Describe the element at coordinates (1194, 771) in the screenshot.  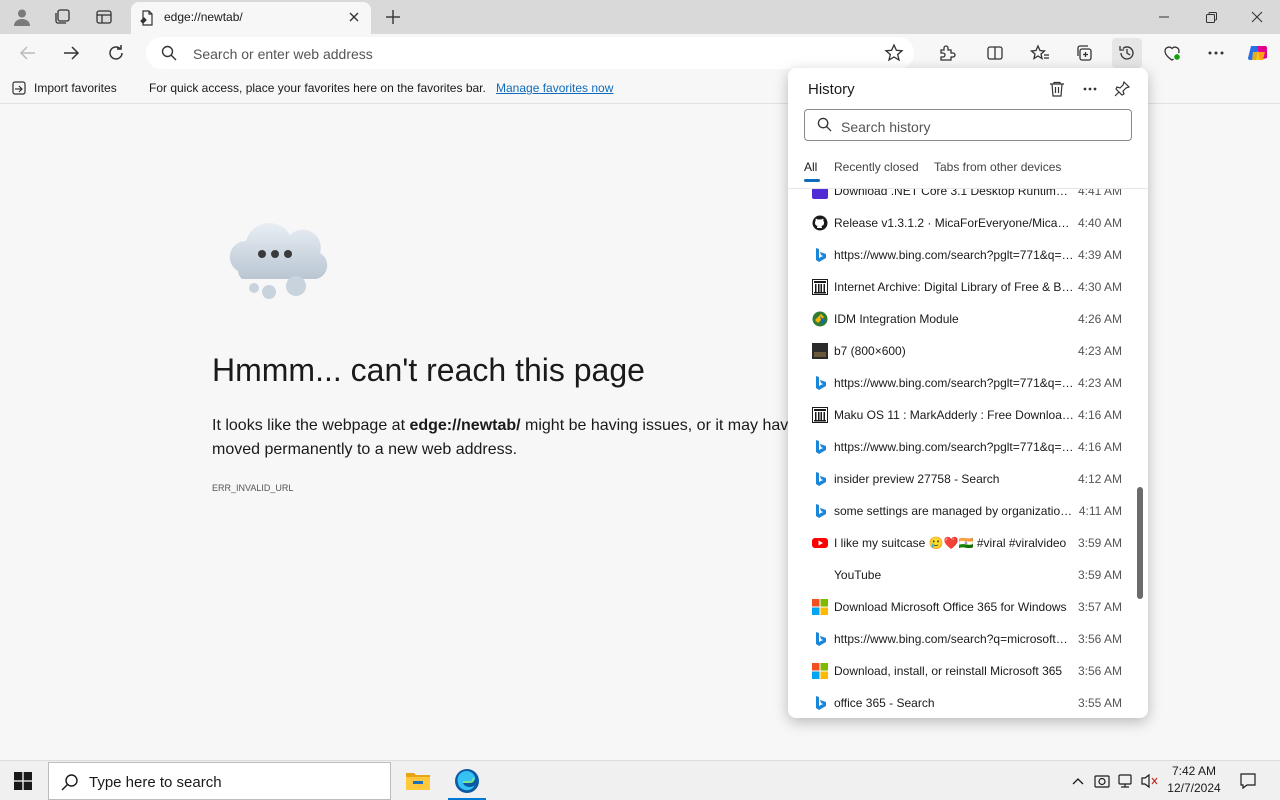
I see `clock-time: 7:42 AM` at that location.